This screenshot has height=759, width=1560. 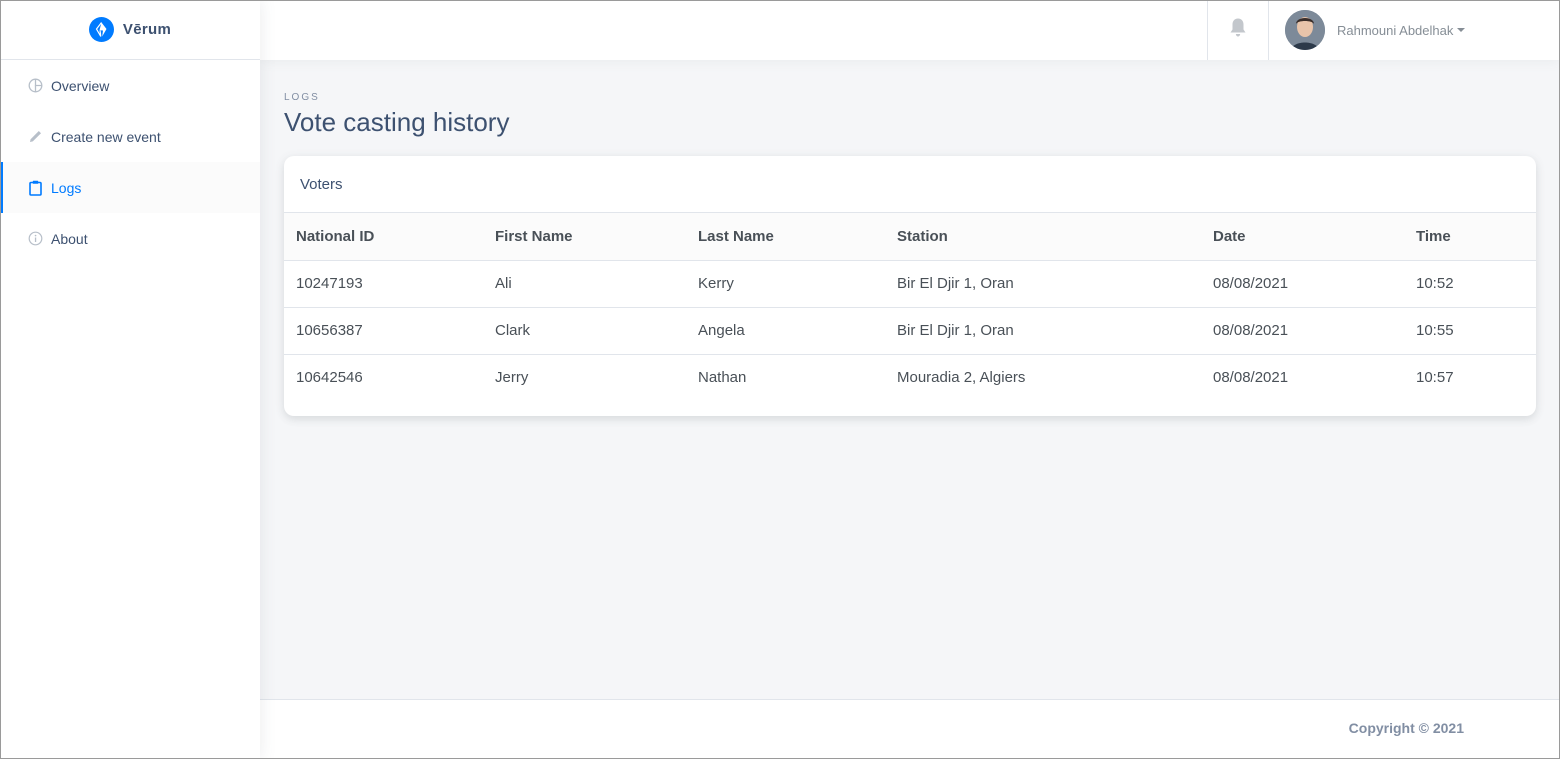 What do you see at coordinates (910, 729) in the screenshot?
I see `footer: Copyright © 2021` at bounding box center [910, 729].